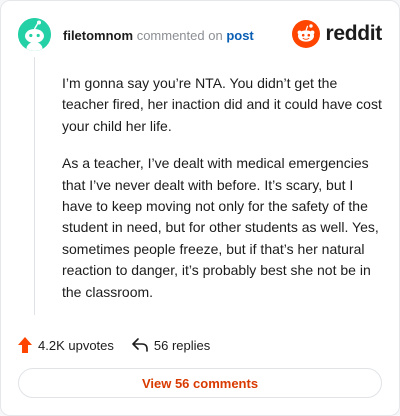  I want to click on action-text: commented on, so click(179, 35).